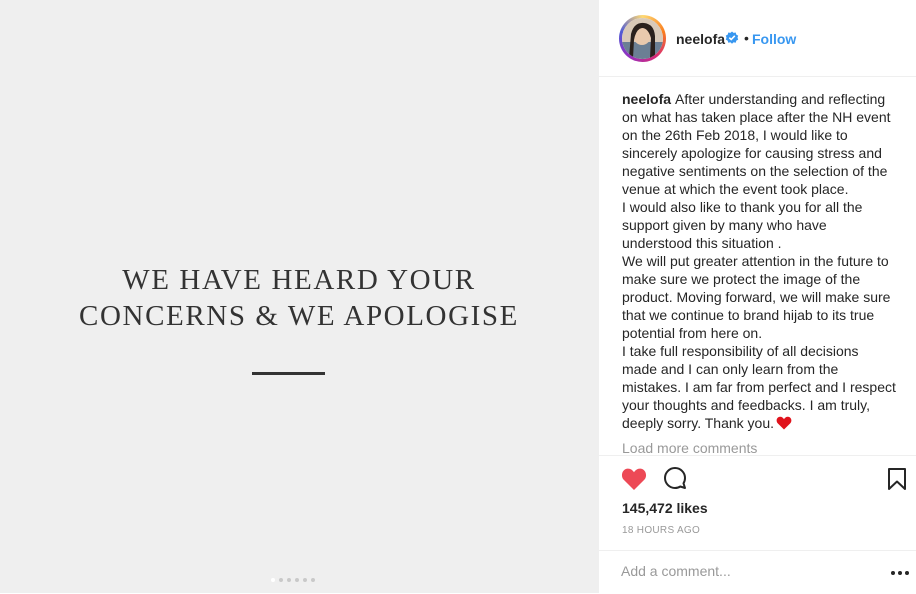 The width and height of the screenshot is (916, 594). I want to click on heart-icon, so click(634, 479).